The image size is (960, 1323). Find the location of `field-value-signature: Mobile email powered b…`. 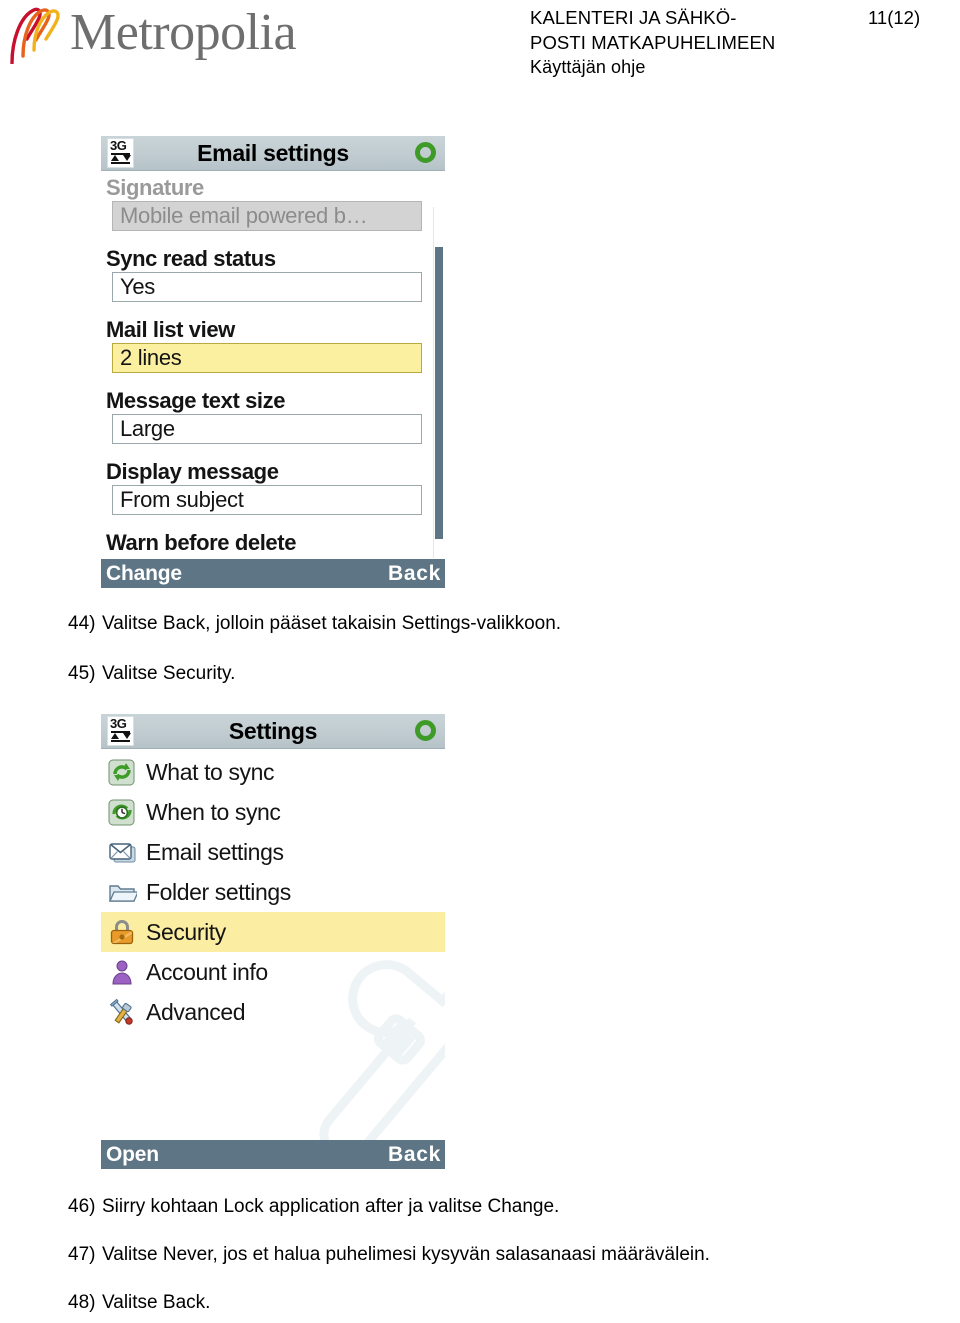

field-value-signature: Mobile email powered b… is located at coordinates (267, 216).